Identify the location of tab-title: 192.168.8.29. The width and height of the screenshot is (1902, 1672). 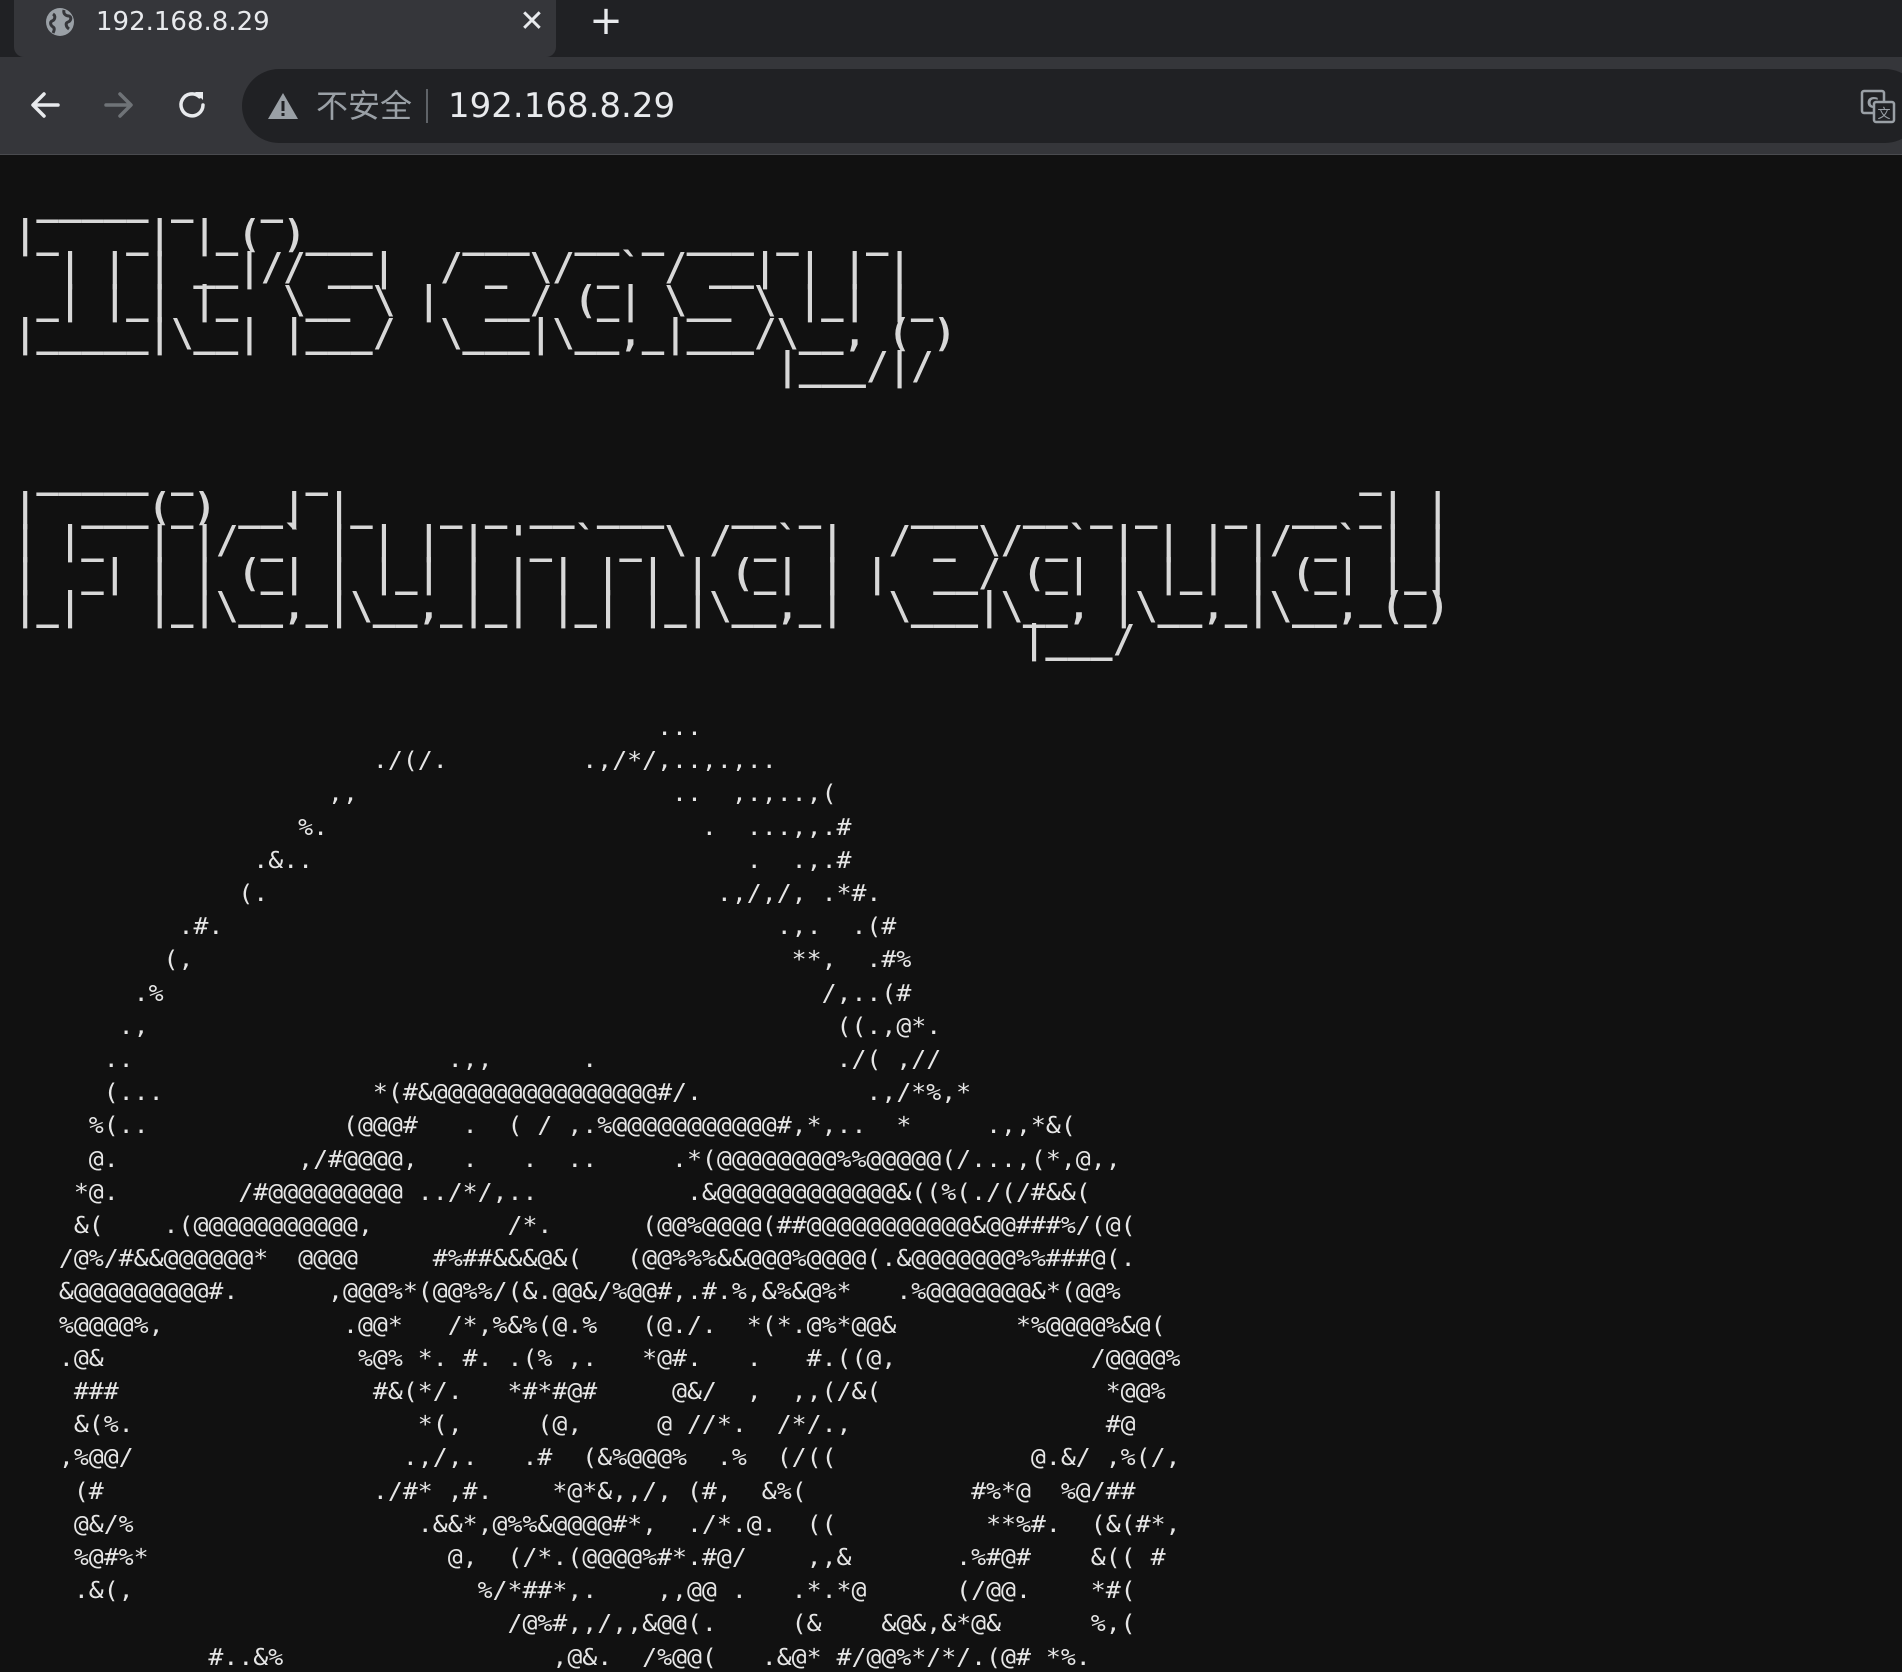
(183, 22).